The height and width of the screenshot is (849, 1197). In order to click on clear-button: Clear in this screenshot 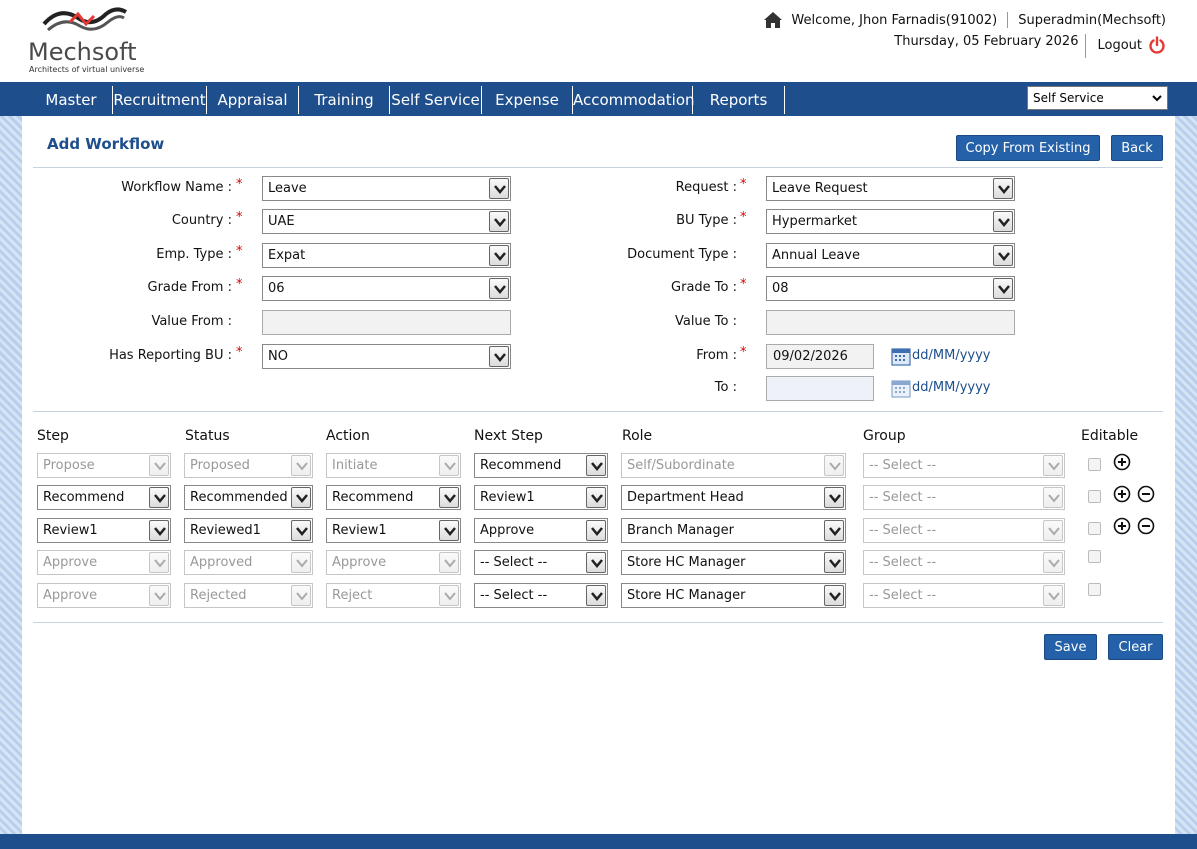, I will do `click(1135, 647)`.